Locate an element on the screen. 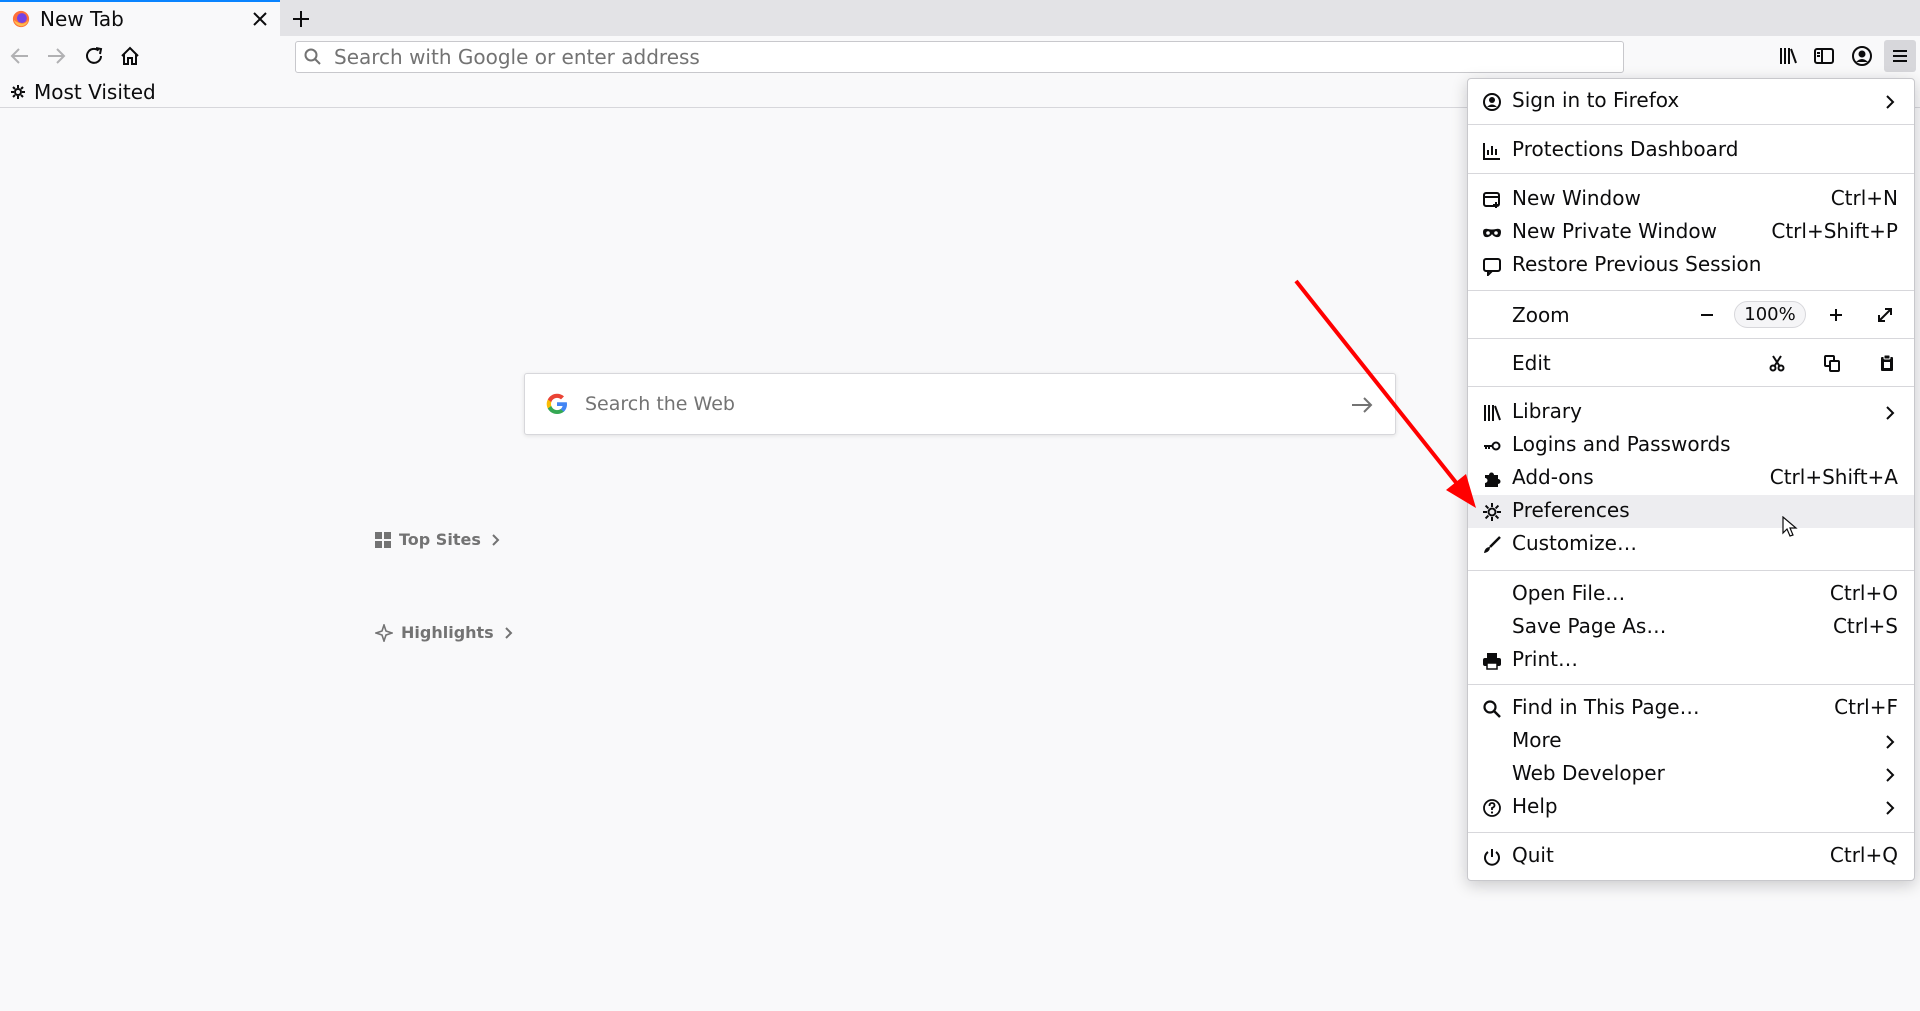 The height and width of the screenshot is (1011, 1920). menu-shortcut: Ctrl+Q is located at coordinates (1863, 855).